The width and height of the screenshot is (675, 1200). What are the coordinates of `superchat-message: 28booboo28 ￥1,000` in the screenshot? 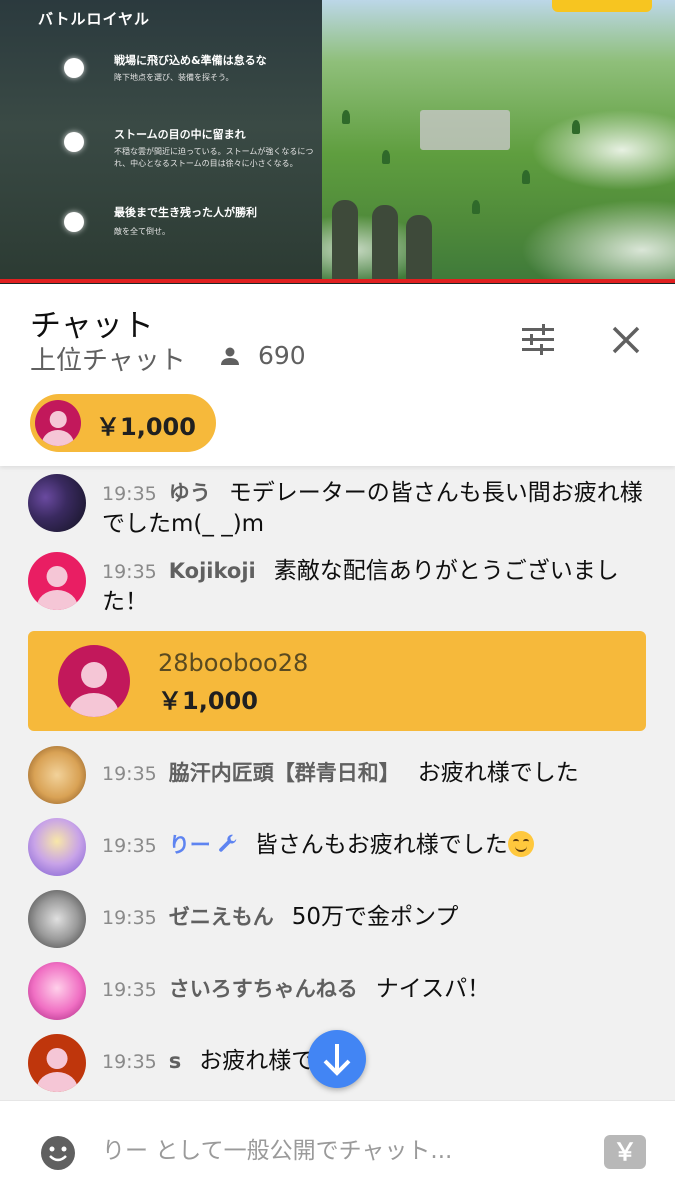 It's located at (337, 681).